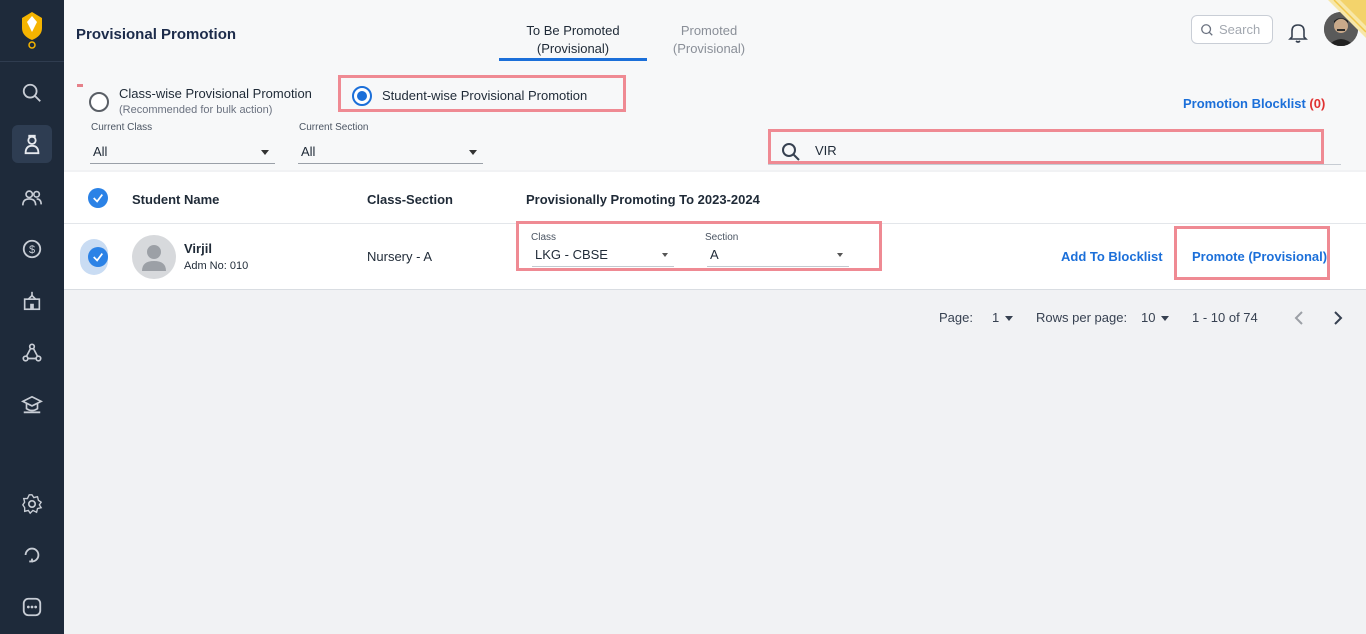 The width and height of the screenshot is (1366, 634). I want to click on student-class-section: Nursery - A, so click(400, 256).